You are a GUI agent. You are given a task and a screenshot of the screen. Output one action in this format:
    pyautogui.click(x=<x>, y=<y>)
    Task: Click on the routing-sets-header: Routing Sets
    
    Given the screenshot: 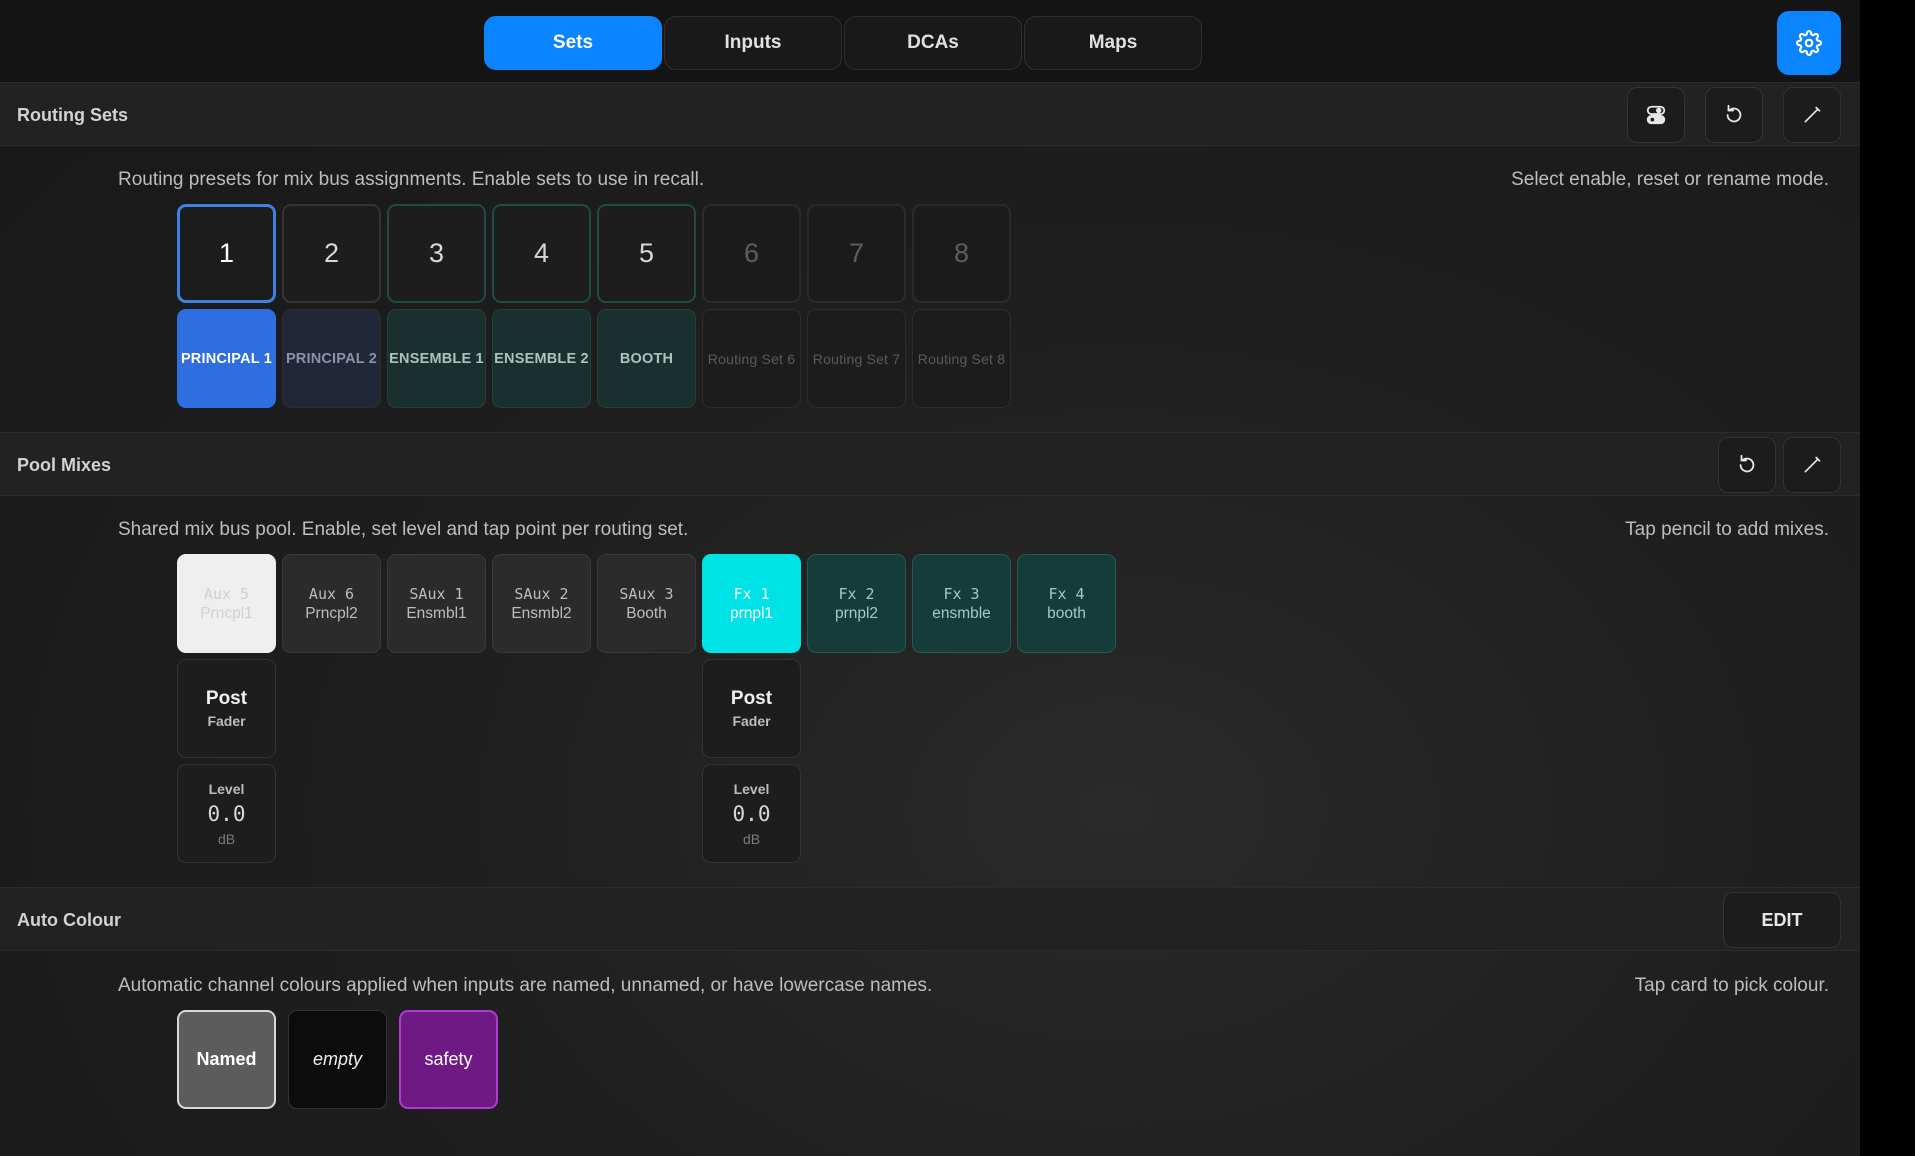 What is the action you would take?
    pyautogui.click(x=930, y=114)
    